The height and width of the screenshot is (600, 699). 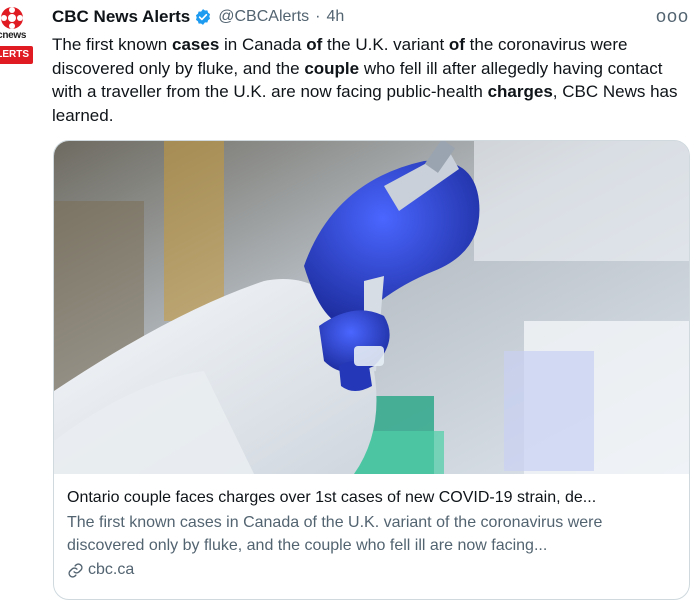 I want to click on tweet-text-segment: the U.K. variant, so click(x=385, y=44).